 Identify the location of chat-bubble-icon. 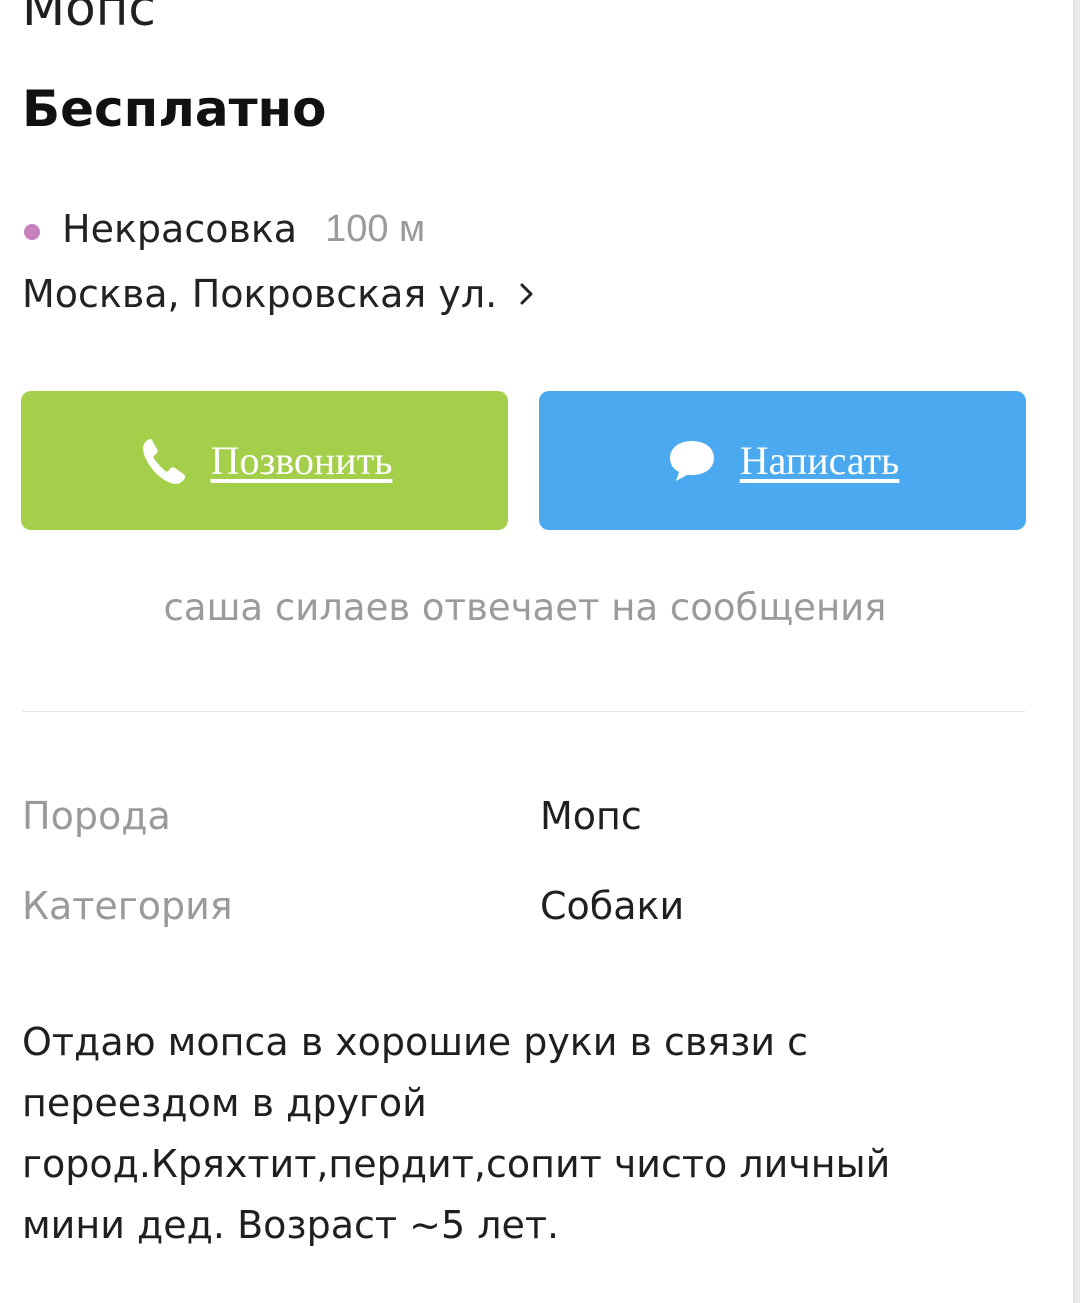
(691, 460).